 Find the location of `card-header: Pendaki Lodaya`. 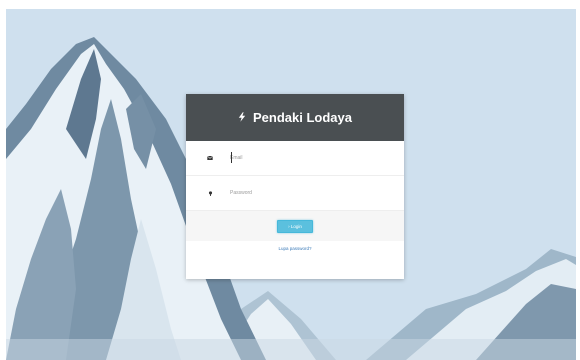

card-header: Pendaki Lodaya is located at coordinates (295, 117).